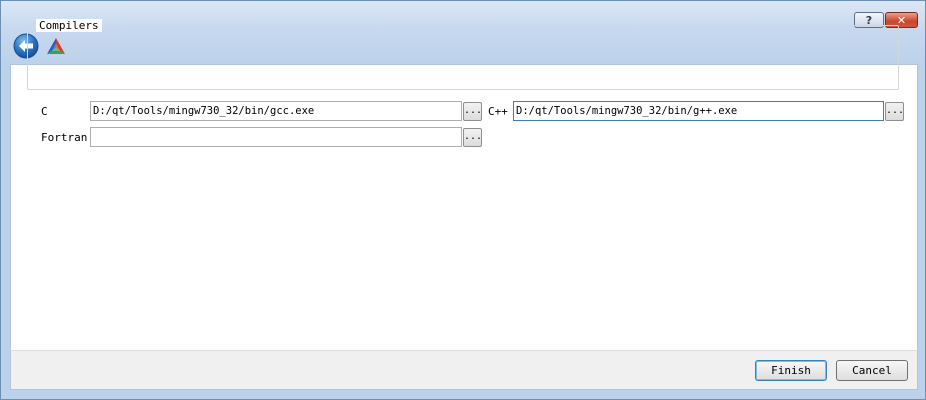 This screenshot has height=400, width=926. Describe the element at coordinates (276, 137) in the screenshot. I see `fortran-compiler-input` at that location.